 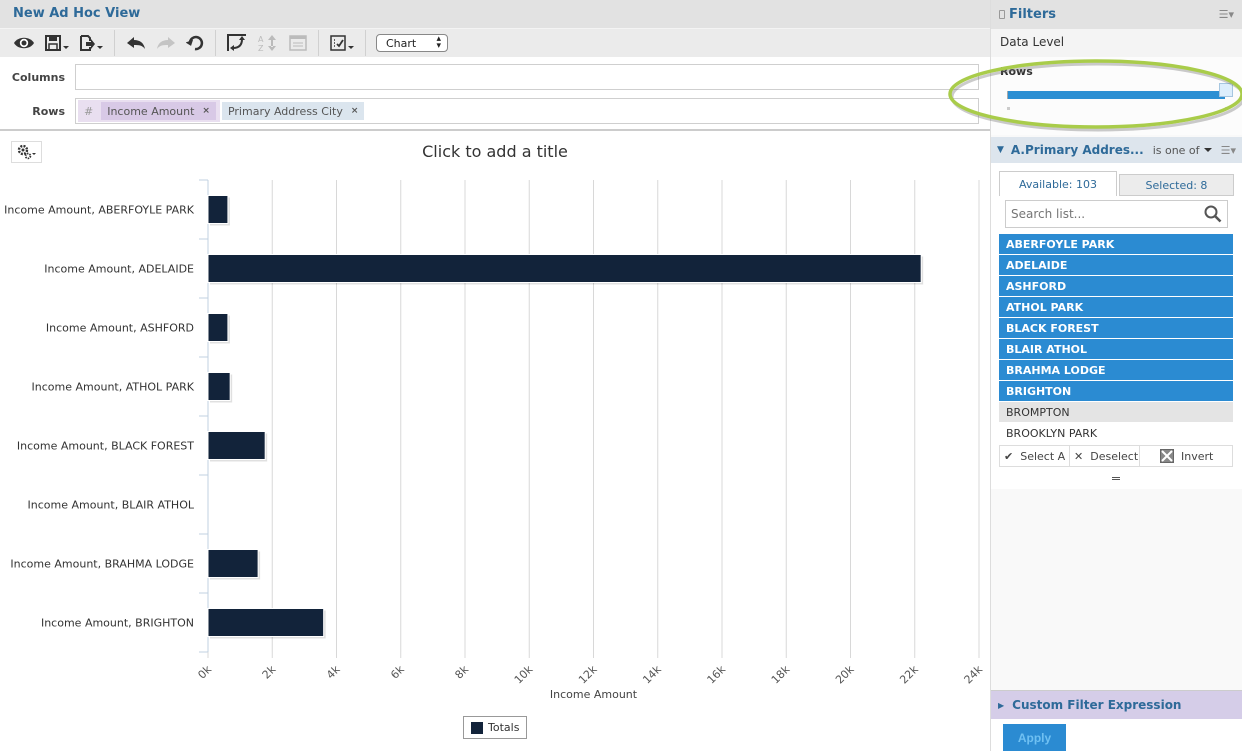 I want to click on x-tick-label: 20k, so click(x=845, y=674).